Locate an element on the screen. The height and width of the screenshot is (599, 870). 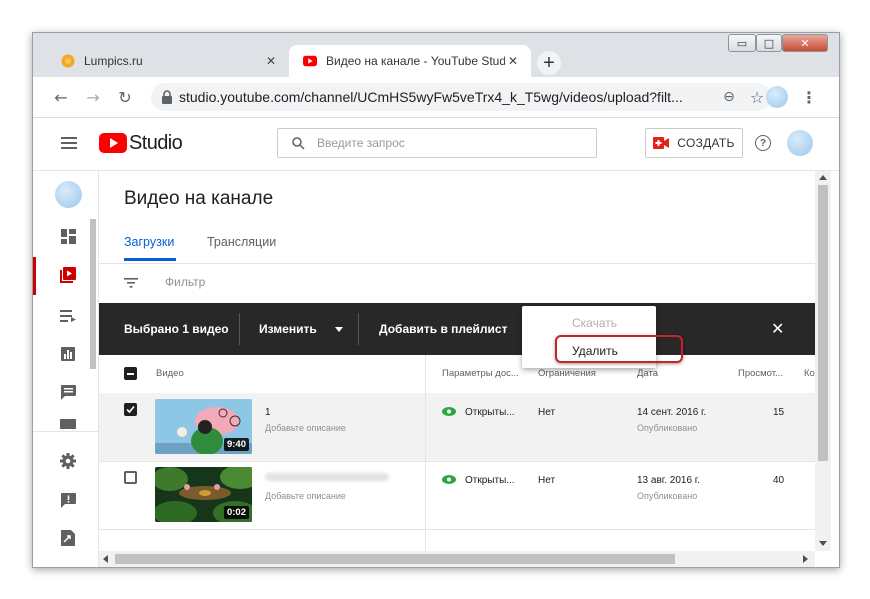
view-count: 15 is located at coordinates (779, 412).